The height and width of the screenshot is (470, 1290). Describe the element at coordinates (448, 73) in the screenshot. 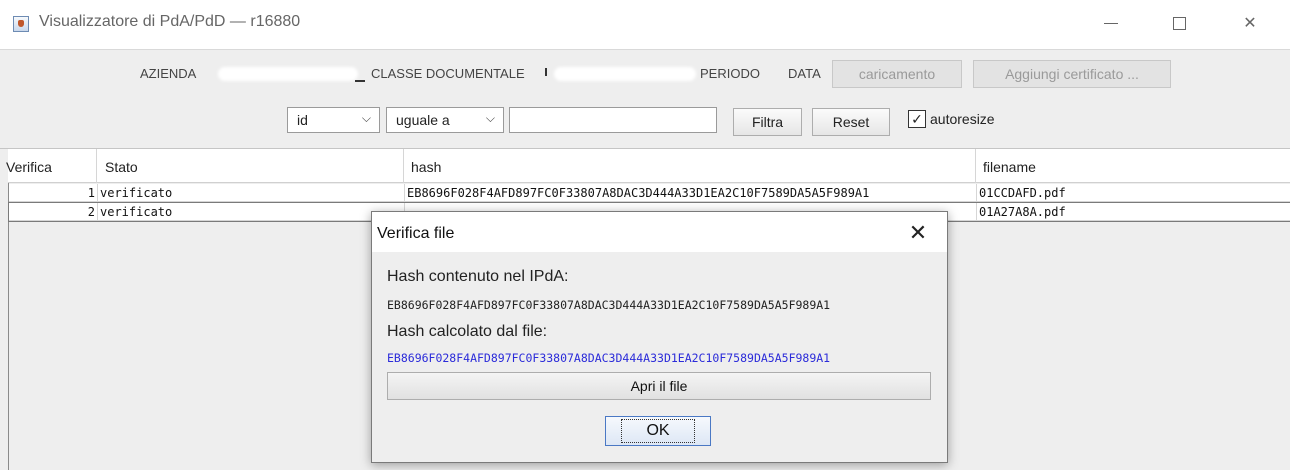

I see `classe-documentale-label: CLASSE DOCUMENTALE` at that location.